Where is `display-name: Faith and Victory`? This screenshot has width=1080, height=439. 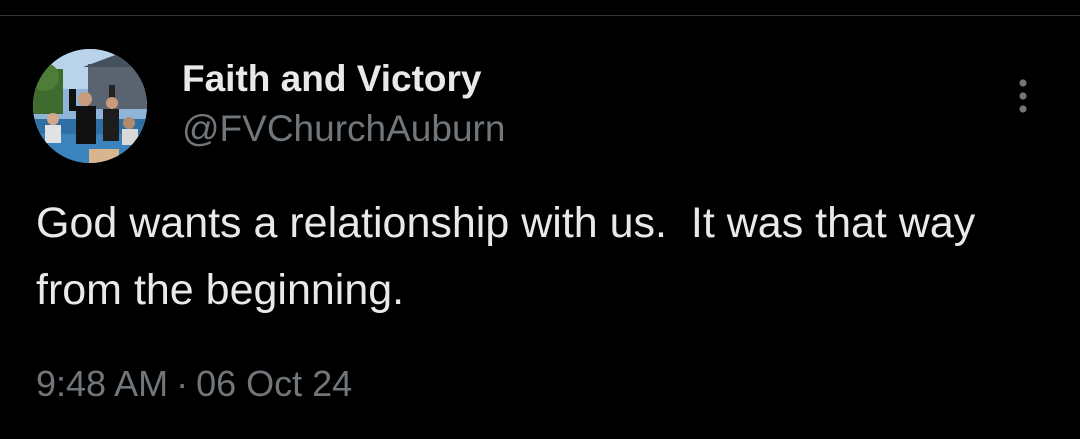
display-name: Faith and Victory is located at coordinates (332, 79).